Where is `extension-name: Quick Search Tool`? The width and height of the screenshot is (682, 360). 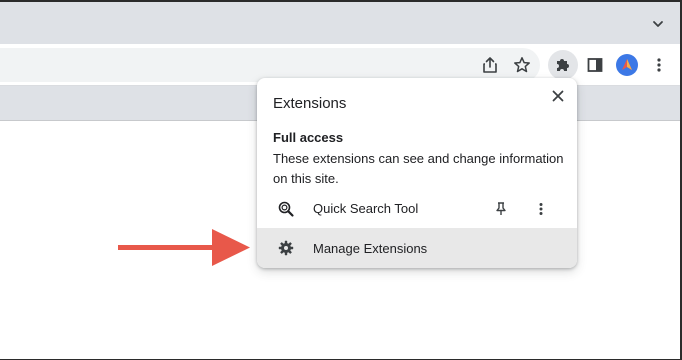 extension-name: Quick Search Tool is located at coordinates (366, 208).